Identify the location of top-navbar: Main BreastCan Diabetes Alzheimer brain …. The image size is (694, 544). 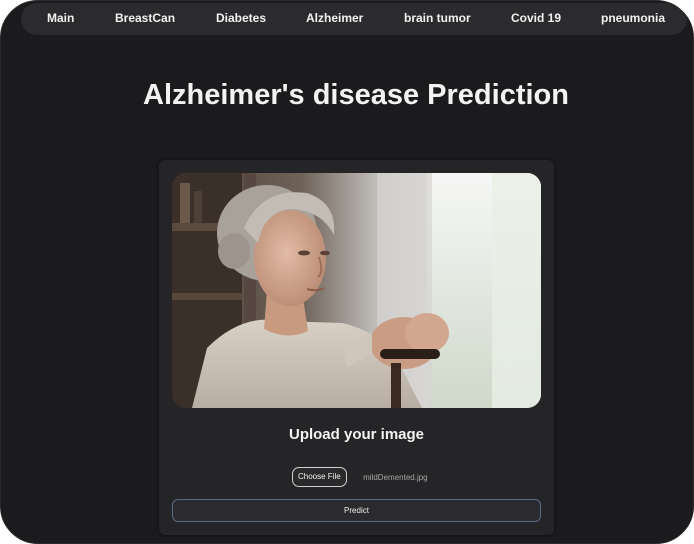
(354, 19).